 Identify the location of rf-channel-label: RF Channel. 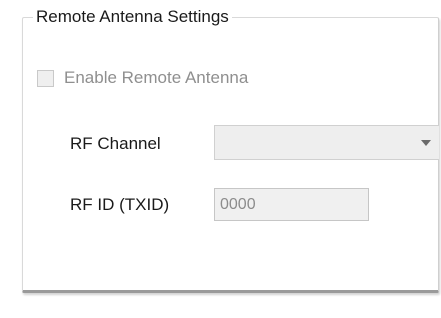
(115, 143).